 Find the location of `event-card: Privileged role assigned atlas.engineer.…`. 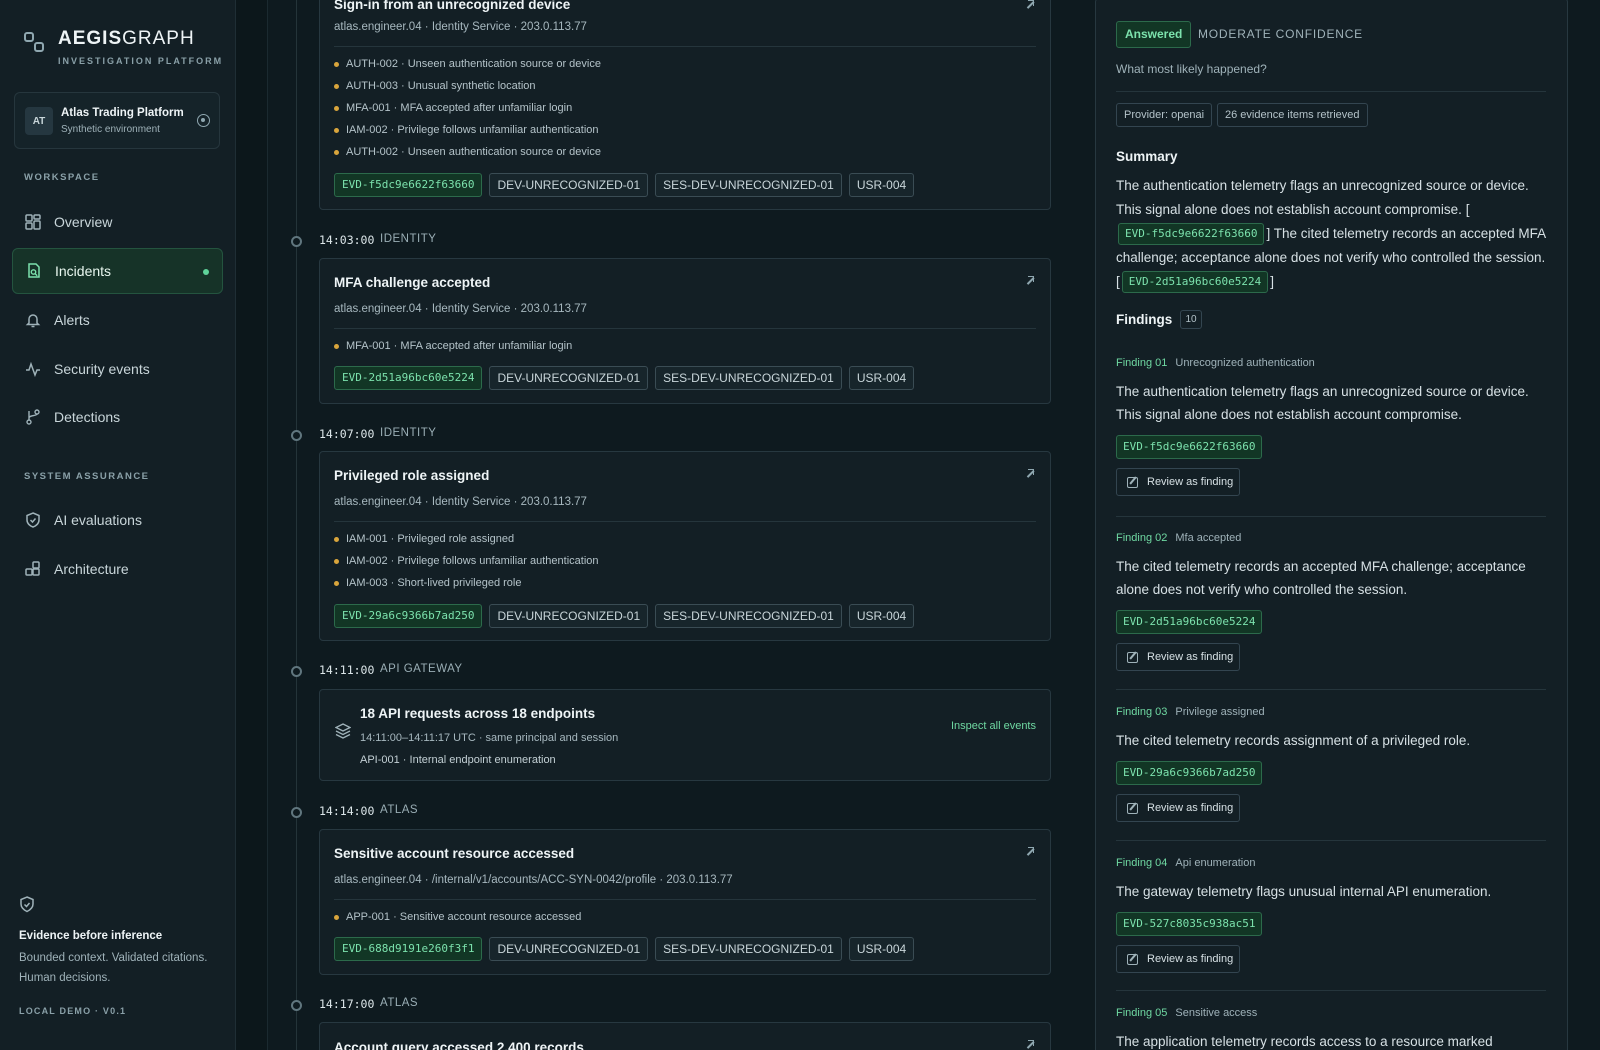

event-card: Privileged role assigned atlas.engineer.… is located at coordinates (685, 546).